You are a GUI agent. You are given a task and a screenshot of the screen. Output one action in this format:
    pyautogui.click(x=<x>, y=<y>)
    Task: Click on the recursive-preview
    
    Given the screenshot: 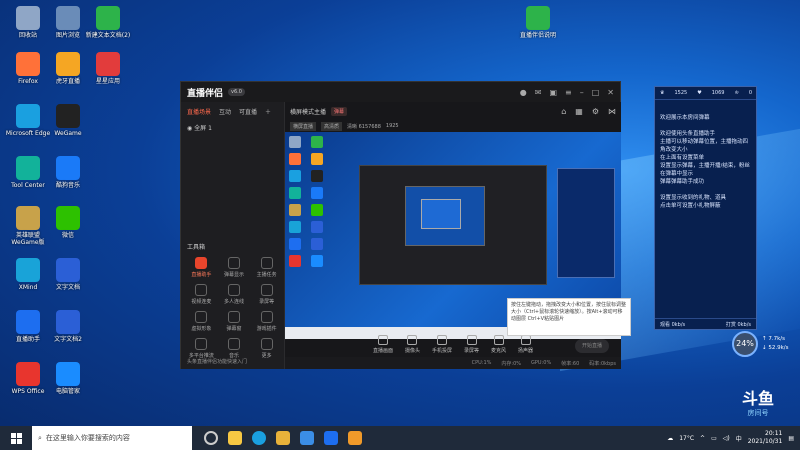 What is the action you would take?
    pyautogui.click(x=453, y=225)
    